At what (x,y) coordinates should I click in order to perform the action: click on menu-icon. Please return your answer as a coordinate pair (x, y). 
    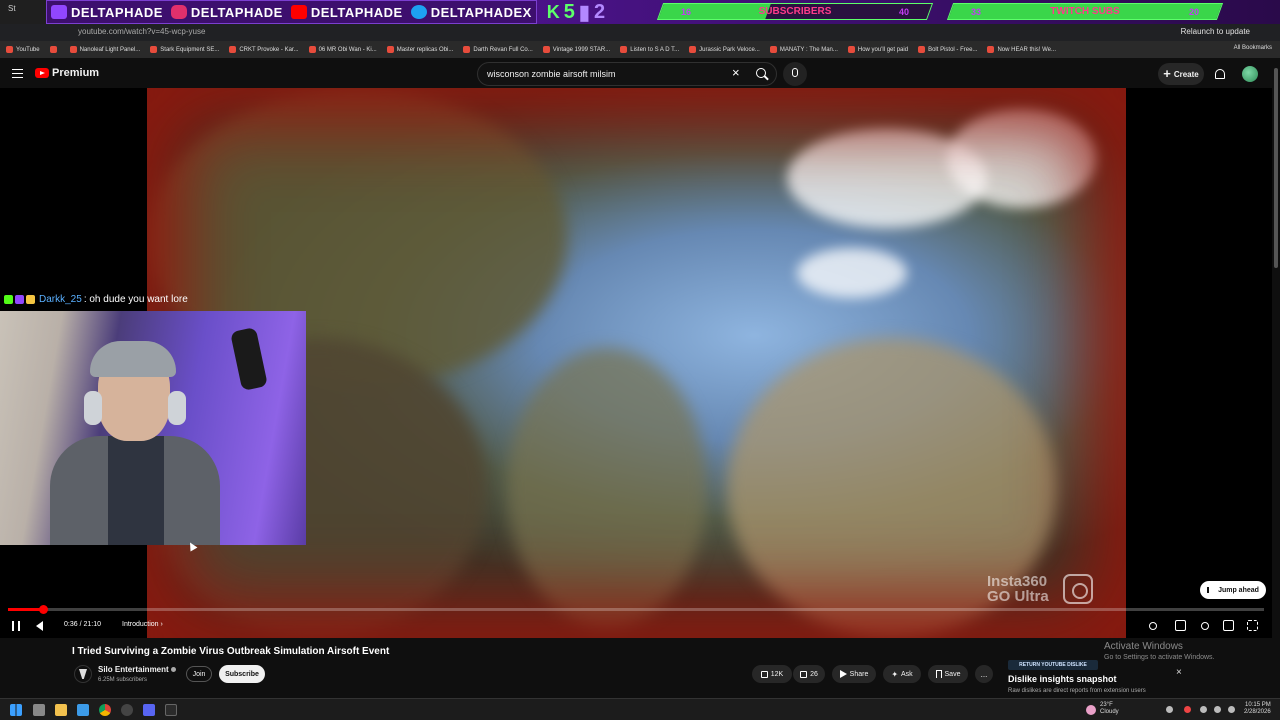
    Looking at the image, I should click on (17, 73).